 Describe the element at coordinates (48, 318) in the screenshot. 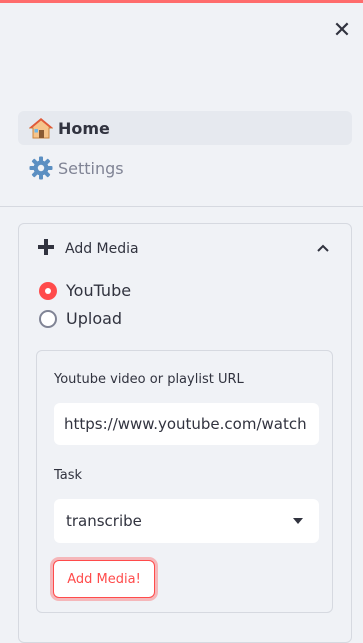

I see `radio-unchecked-indicator` at that location.